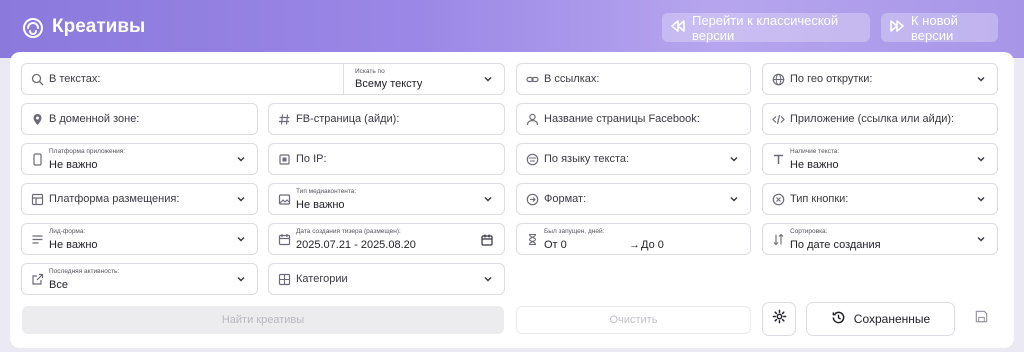 The image size is (1024, 352). What do you see at coordinates (532, 79) in the screenshot?
I see `link-icon` at bounding box center [532, 79].